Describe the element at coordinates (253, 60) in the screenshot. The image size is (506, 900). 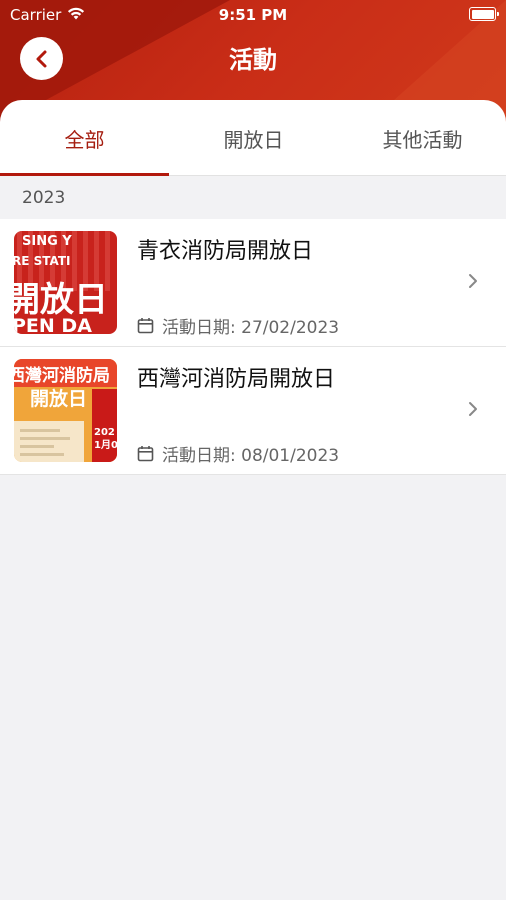
I see `page-title: 活動` at that location.